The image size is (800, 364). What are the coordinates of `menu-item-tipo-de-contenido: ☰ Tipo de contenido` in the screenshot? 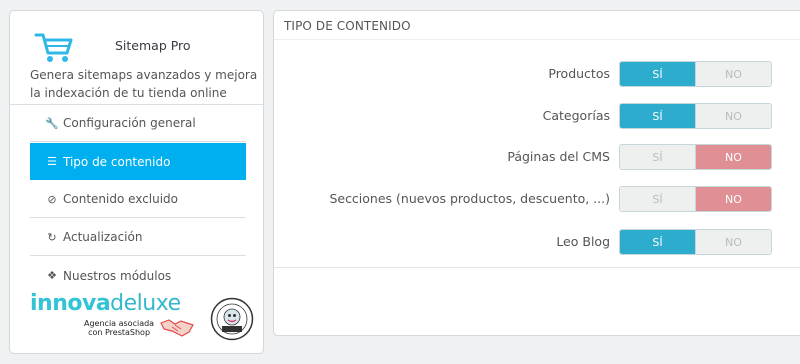 It's located at (138, 161).